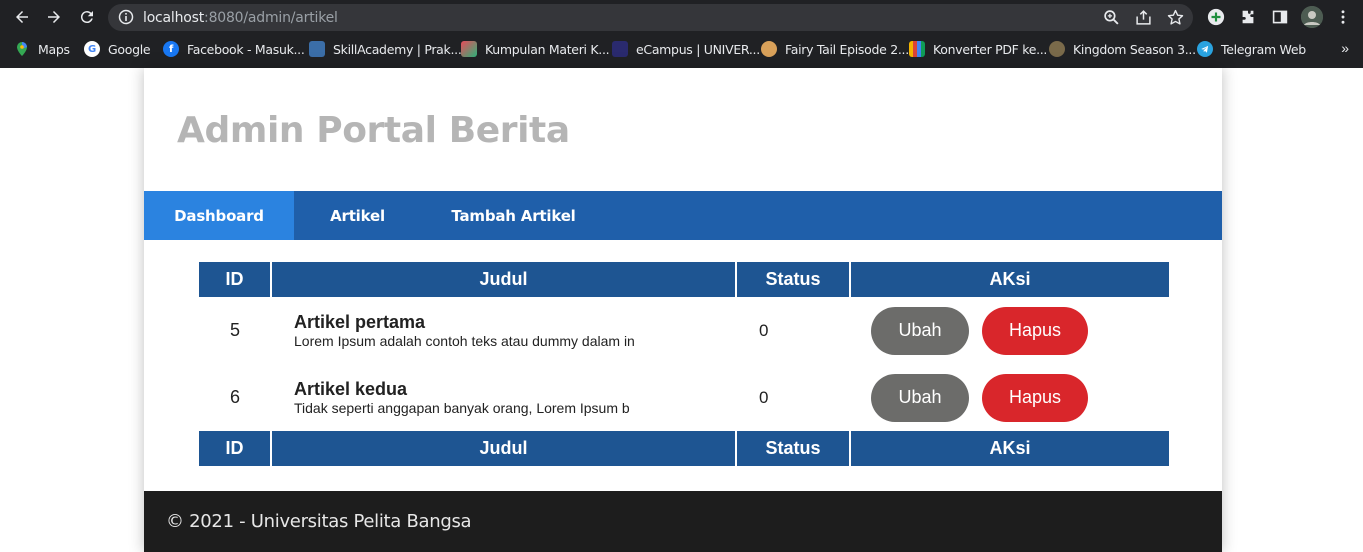  Describe the element at coordinates (1343, 17) in the screenshot. I see `menu-kebab-icon` at that location.